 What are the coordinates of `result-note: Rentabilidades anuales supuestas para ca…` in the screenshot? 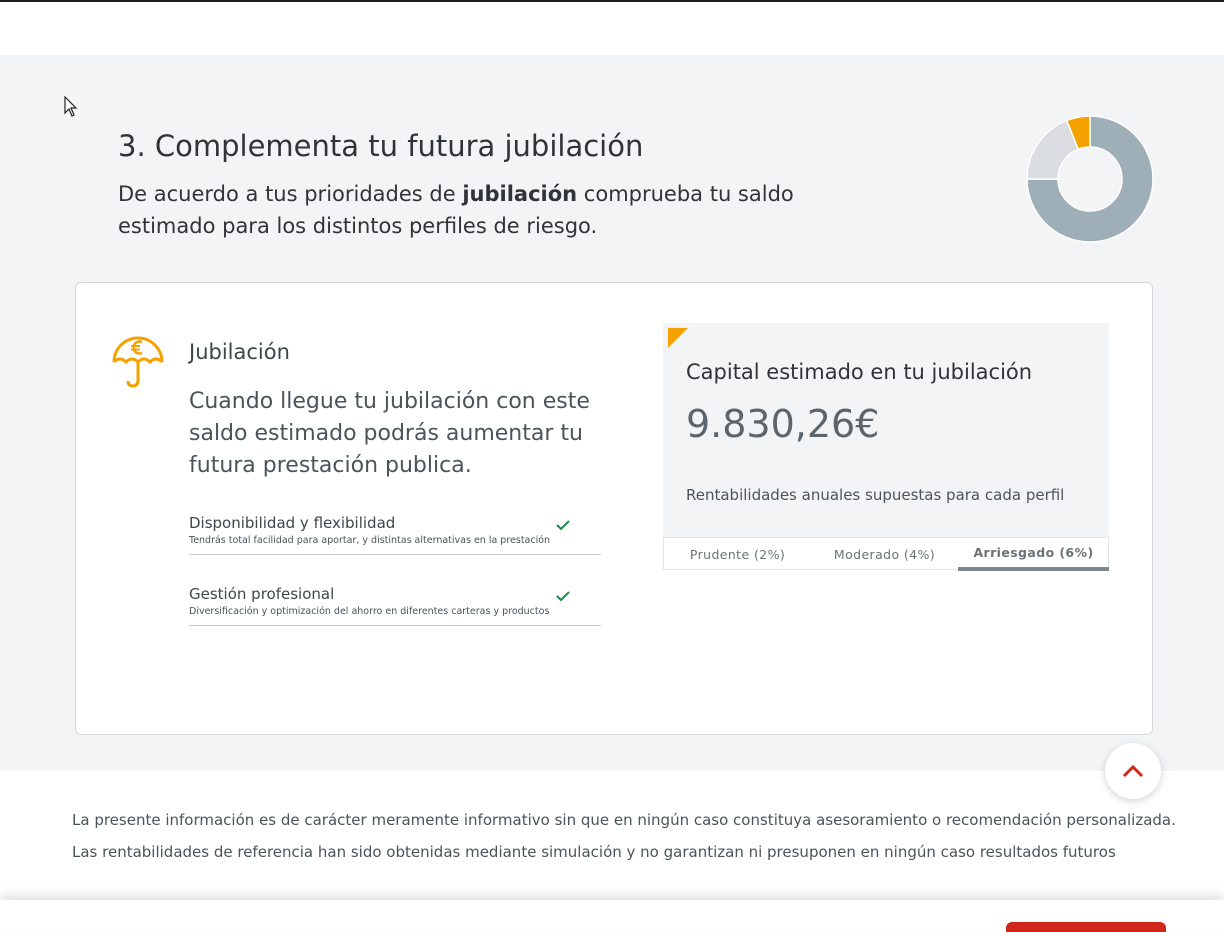 It's located at (875, 495).